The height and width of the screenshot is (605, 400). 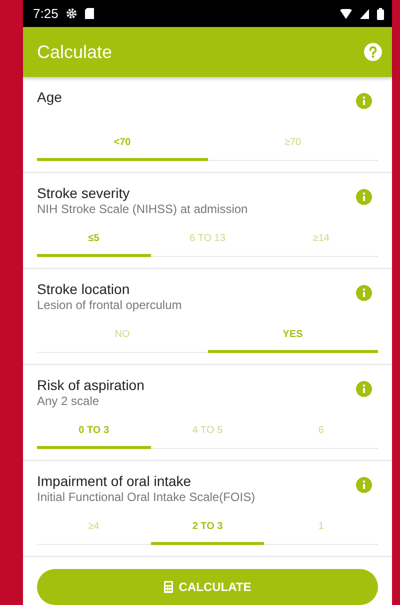 I want to click on question-title: Stroke severity, so click(x=84, y=193).